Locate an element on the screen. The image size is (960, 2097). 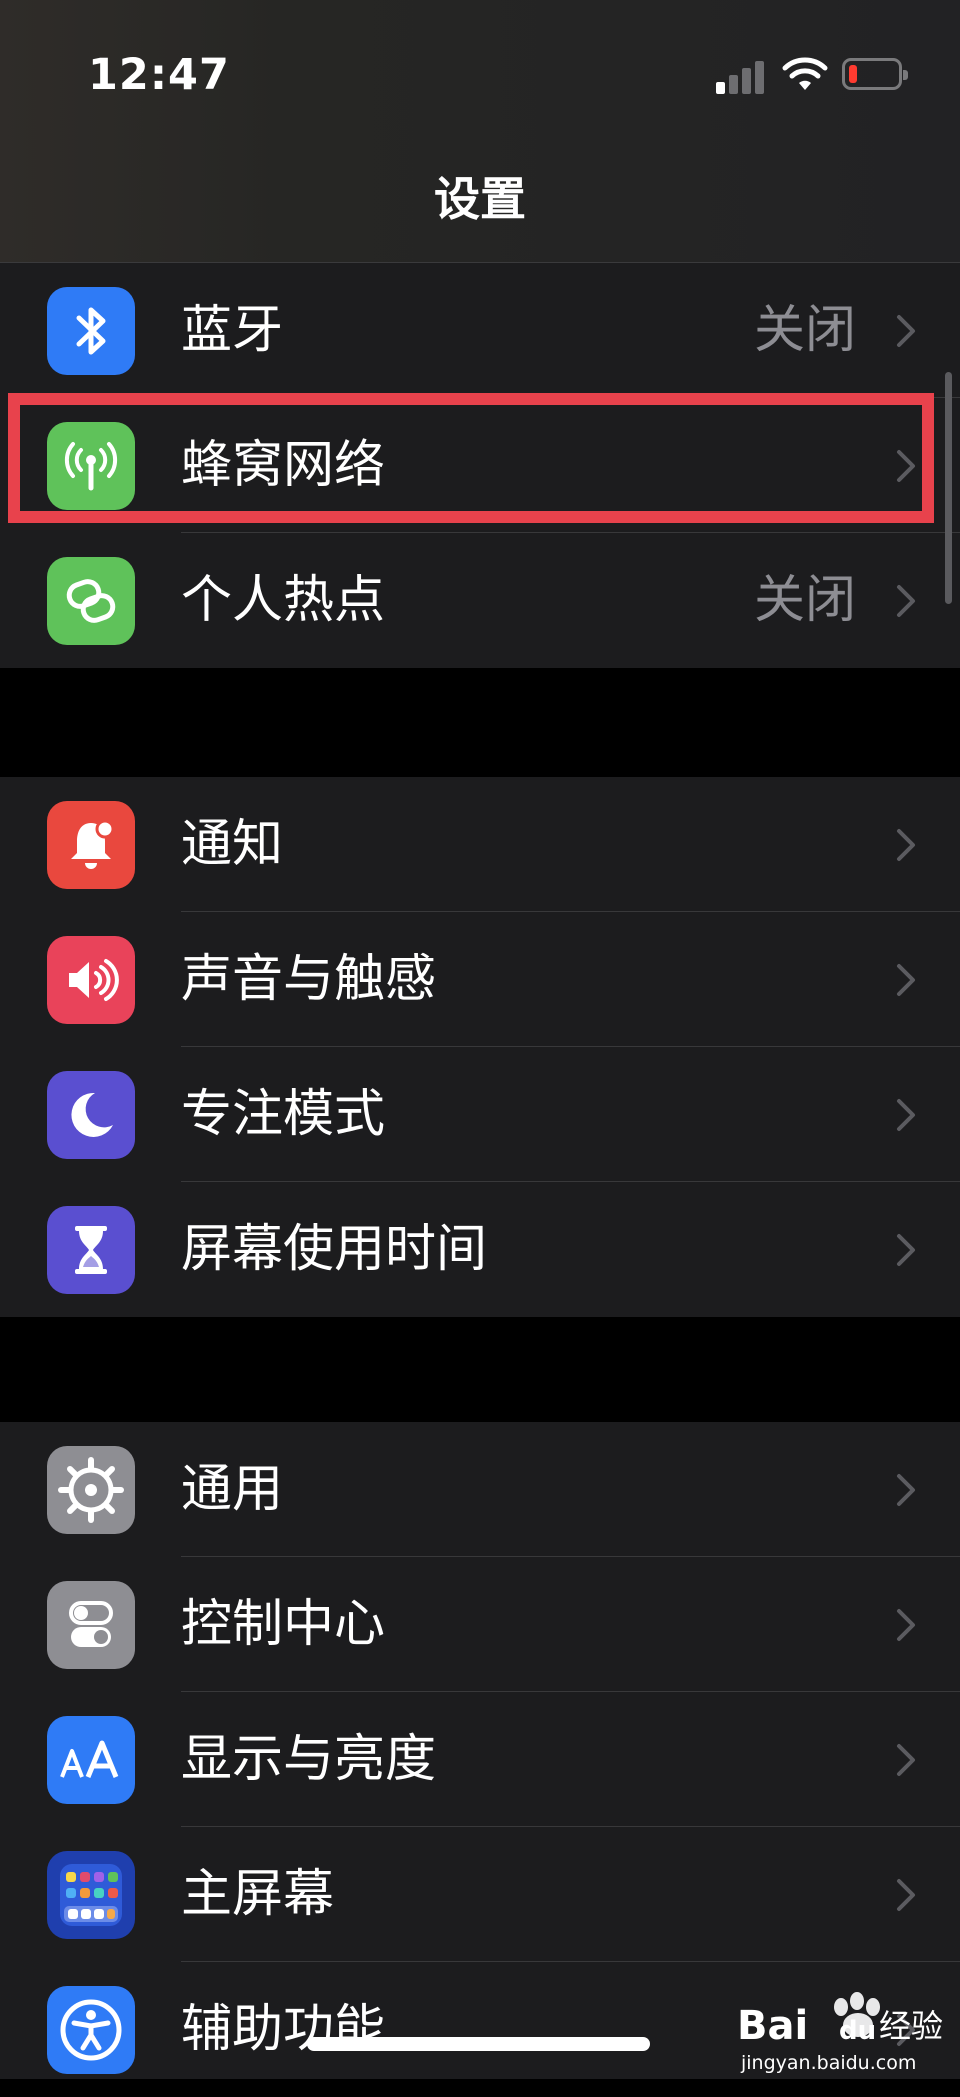
baidu-jingyan-watermark: Bai du 经验 jingyan.baidu.com is located at coordinates (840, 2033).